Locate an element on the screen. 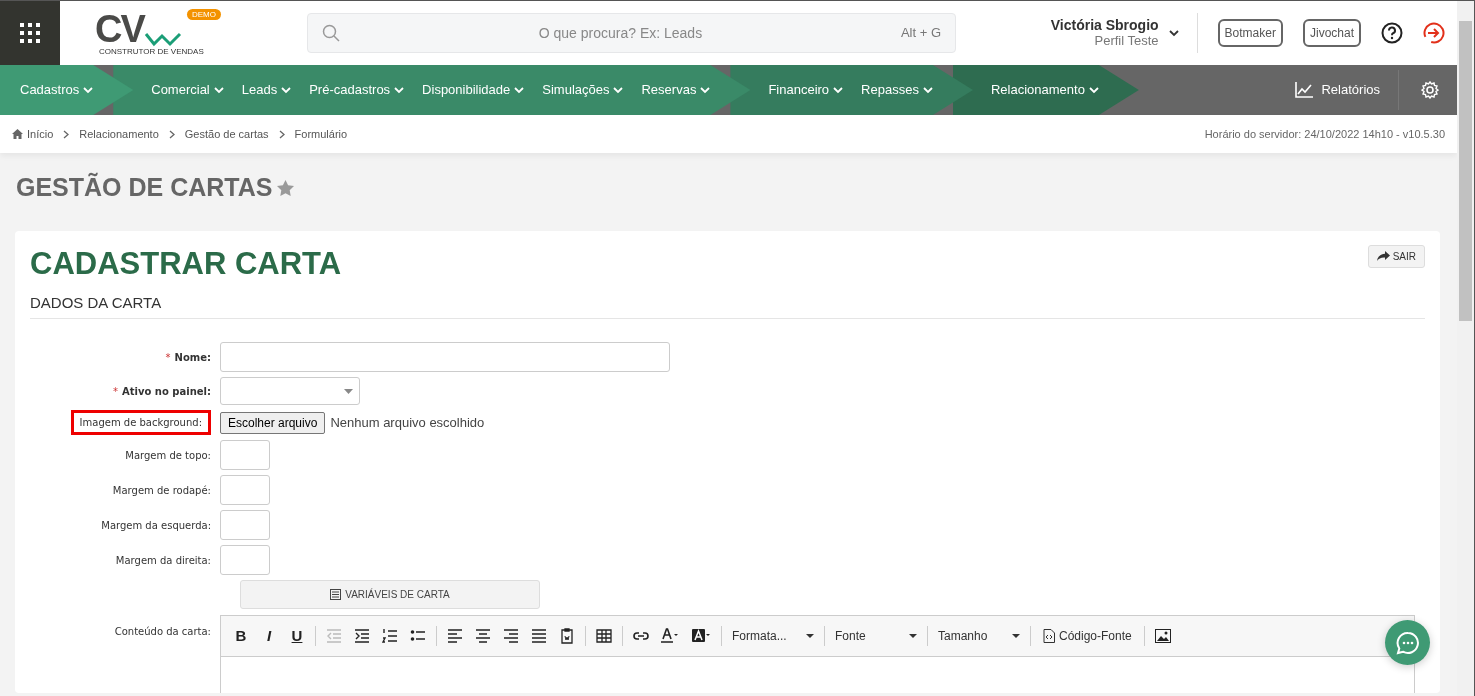 The image size is (1475, 696). field-label: * Nome: is located at coordinates (188, 357).